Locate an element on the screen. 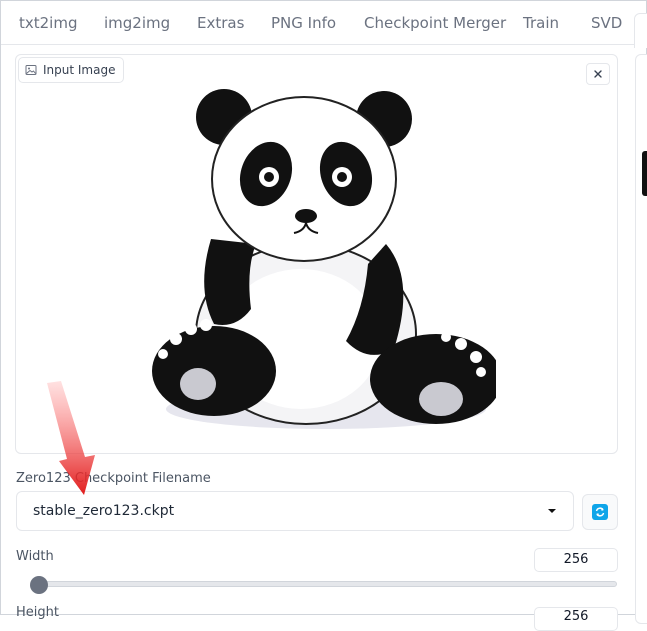 The width and height of the screenshot is (647, 631). checkpoint-dropdown: stable_zero123.ckpt is located at coordinates (295, 511).